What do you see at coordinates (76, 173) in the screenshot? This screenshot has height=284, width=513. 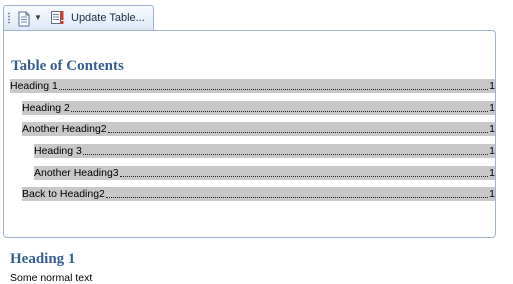 I see `toc-entry-text: Another Heading3` at bounding box center [76, 173].